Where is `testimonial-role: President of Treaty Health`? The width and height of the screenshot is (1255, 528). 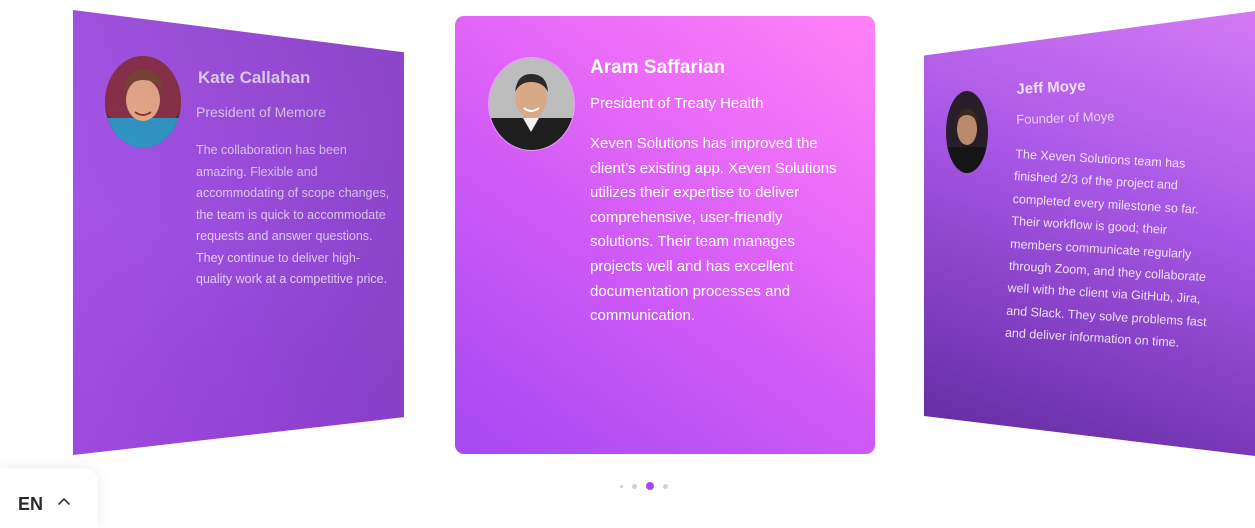
testimonial-role: President of Treaty Health is located at coordinates (677, 103).